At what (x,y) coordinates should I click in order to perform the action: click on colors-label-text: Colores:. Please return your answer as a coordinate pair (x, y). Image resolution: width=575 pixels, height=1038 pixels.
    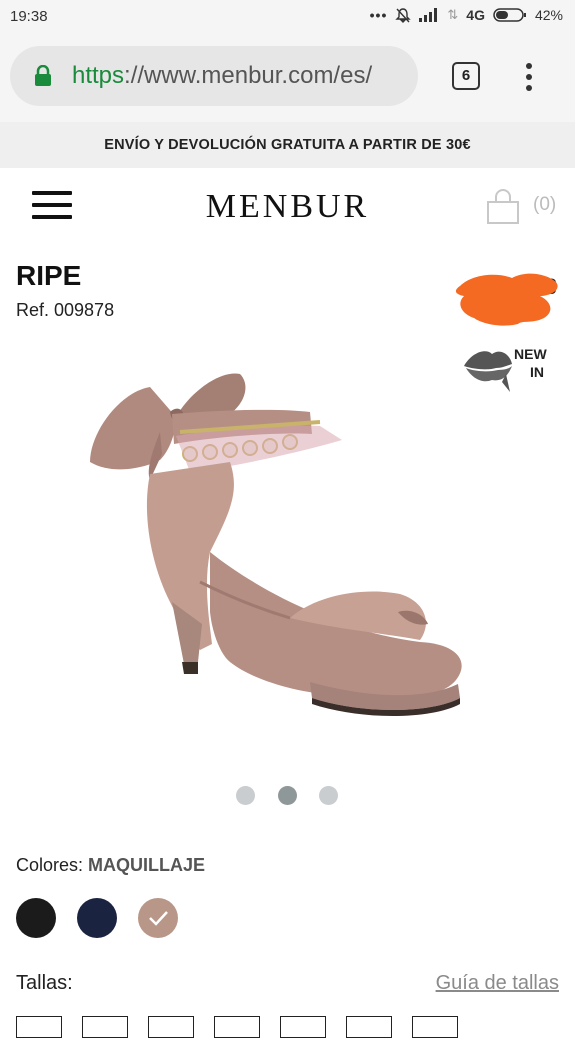
    Looking at the image, I should click on (50, 865).